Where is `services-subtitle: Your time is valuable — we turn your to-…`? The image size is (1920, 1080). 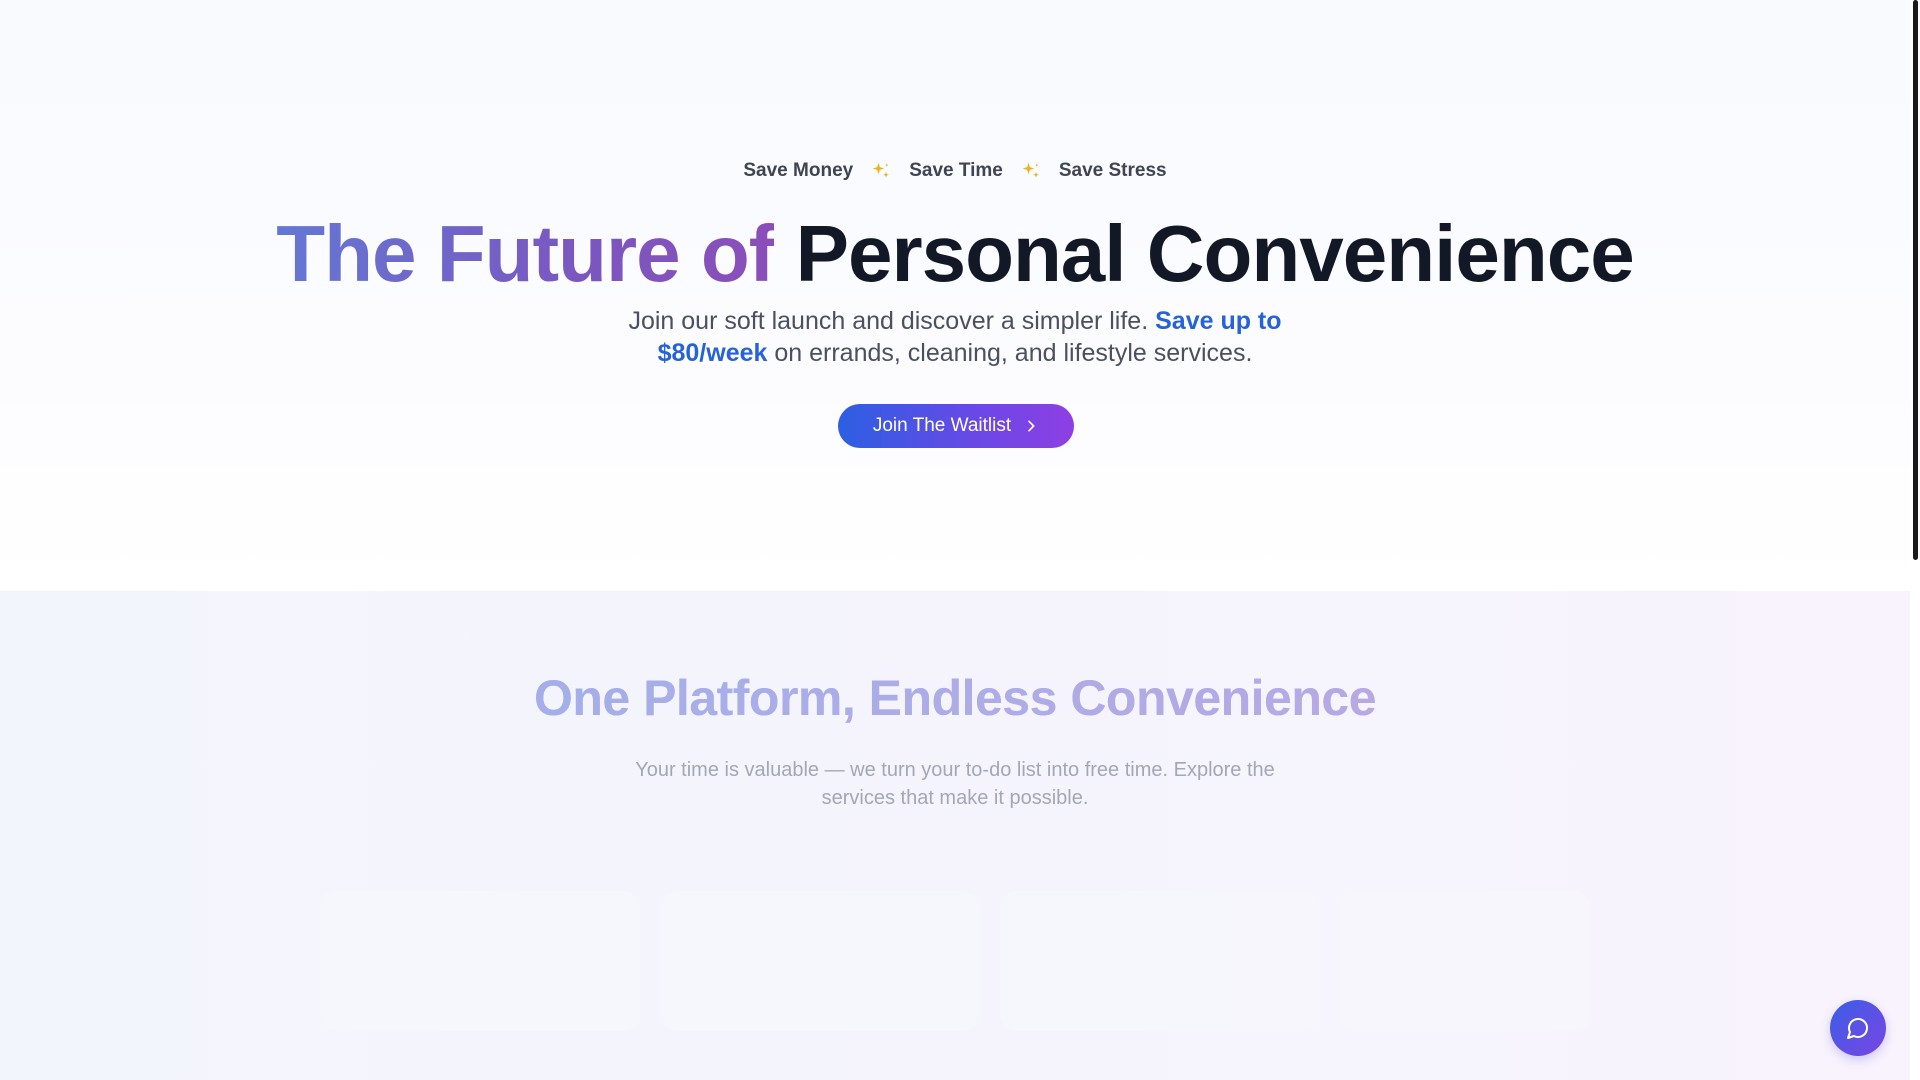 services-subtitle: Your time is valuable — we turn your to-… is located at coordinates (955, 784).